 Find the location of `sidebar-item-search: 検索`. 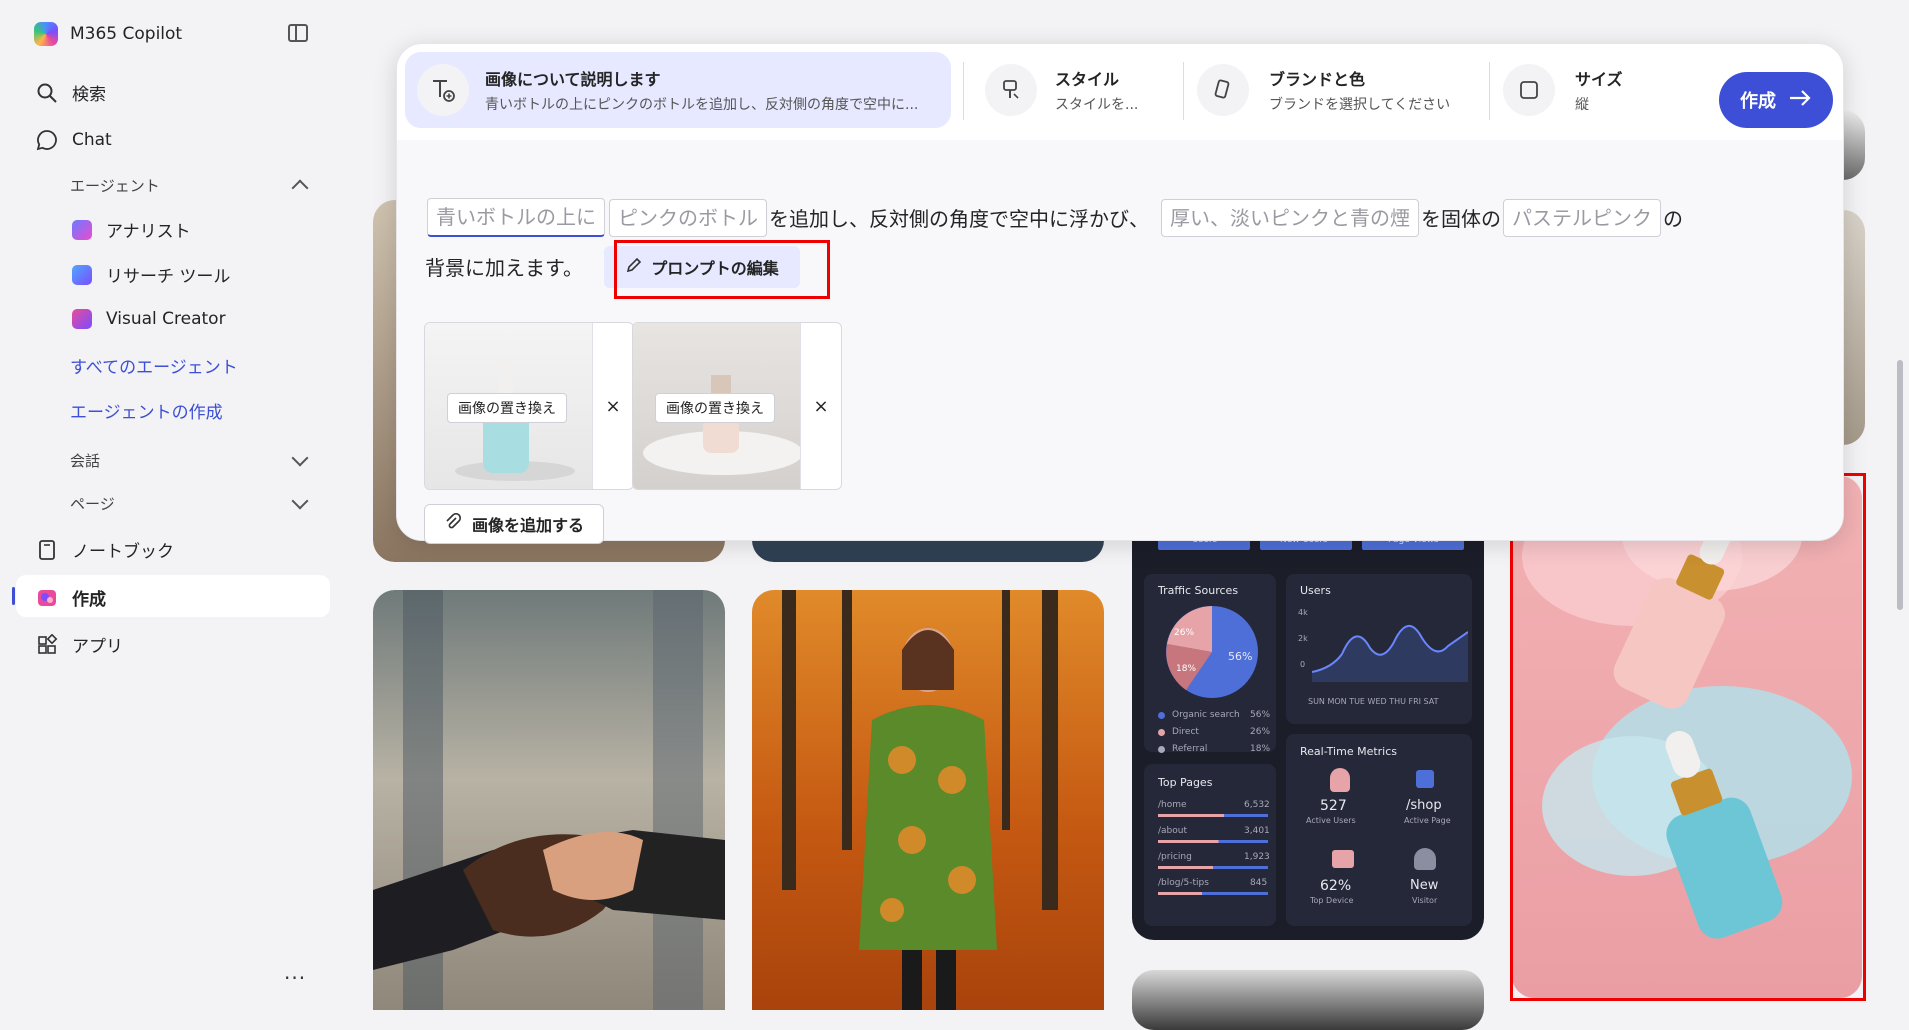

sidebar-item-search: 検索 is located at coordinates (71, 92).